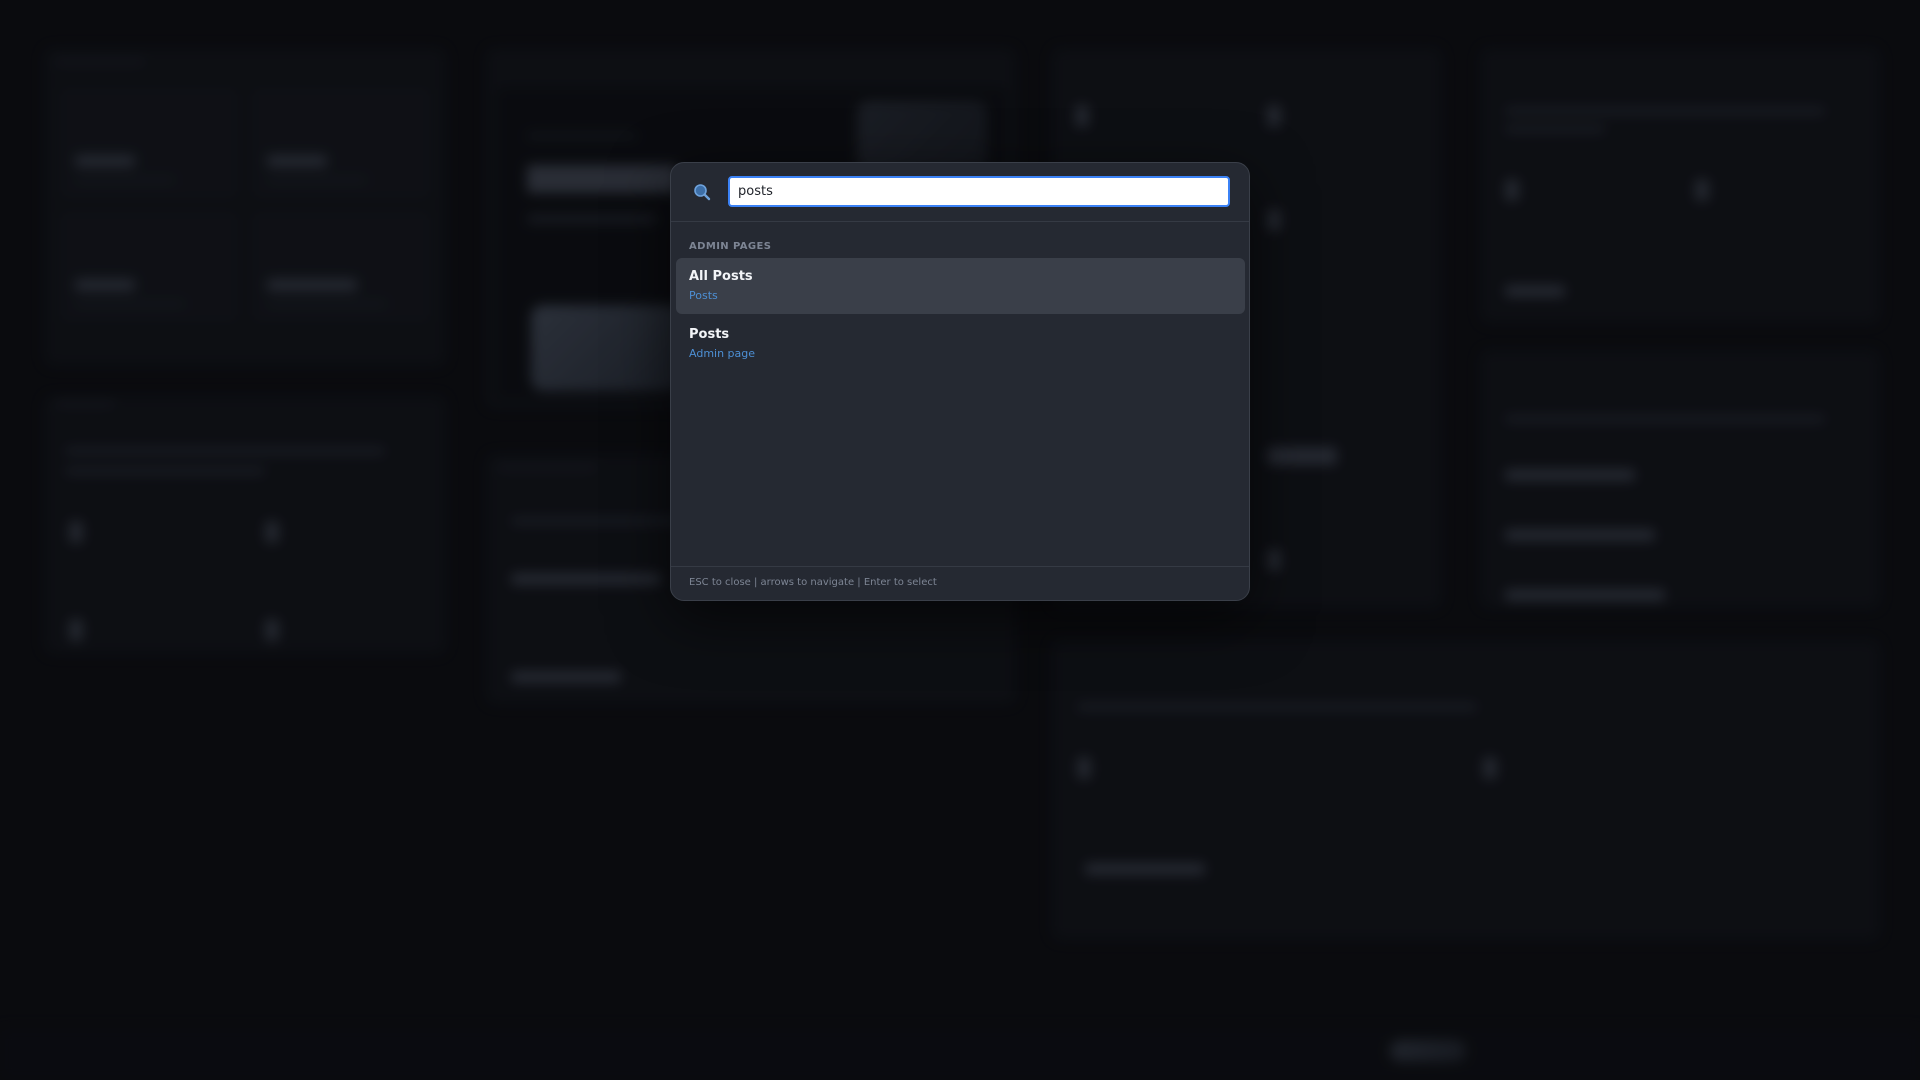  Describe the element at coordinates (703, 295) in the screenshot. I see `result-subtitle: Posts` at that location.